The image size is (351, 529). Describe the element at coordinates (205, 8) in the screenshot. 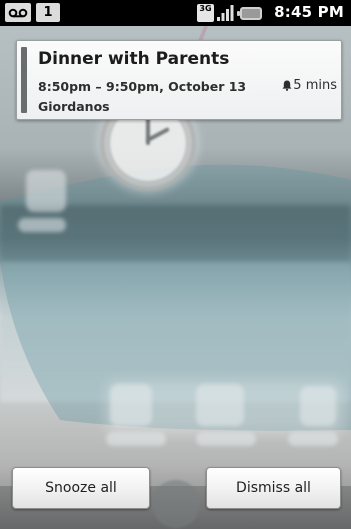

I see `network-type-label: 3G` at that location.